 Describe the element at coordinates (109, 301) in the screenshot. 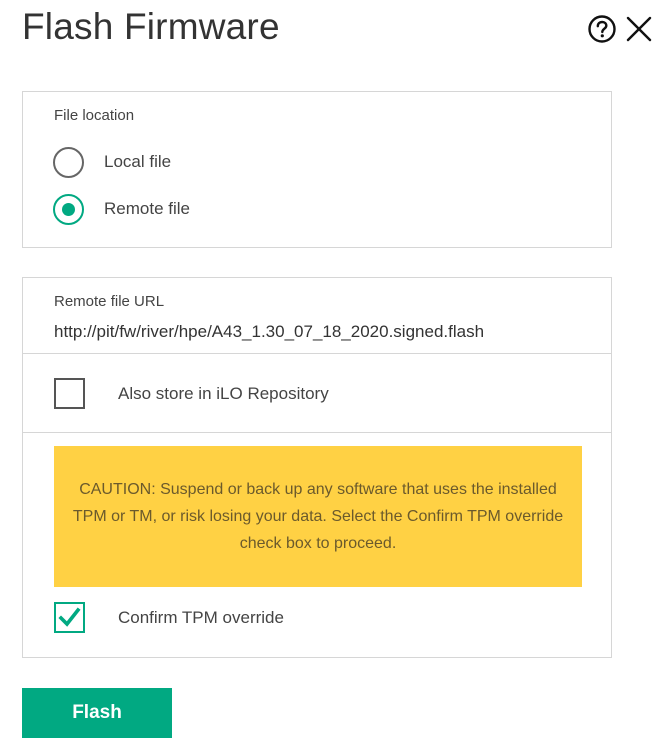

I see `remote-url-label: Remote file URL` at that location.